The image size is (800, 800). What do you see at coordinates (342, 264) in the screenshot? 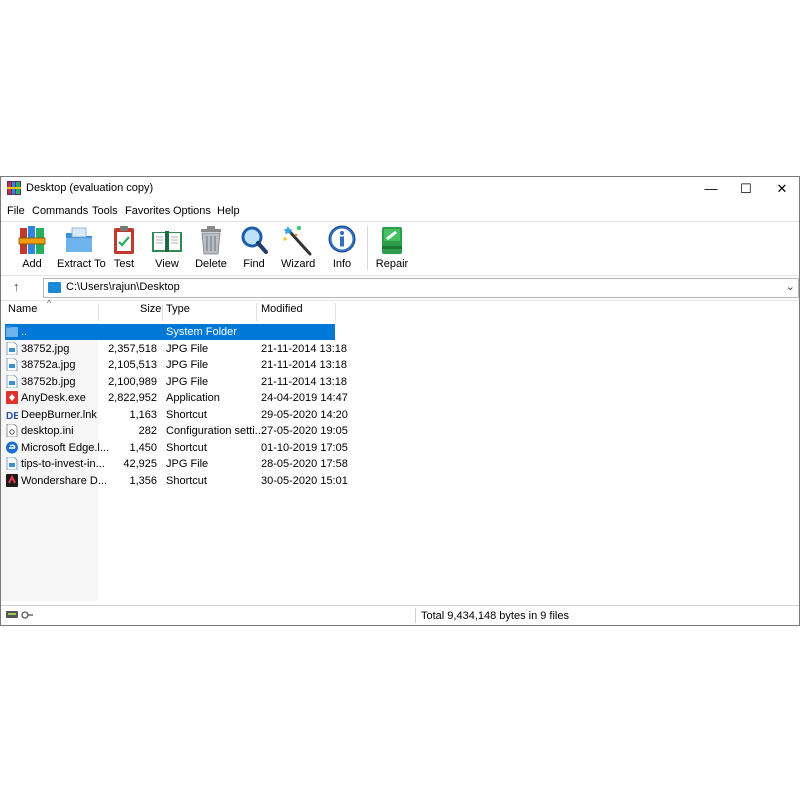
I see `info-label: Info` at bounding box center [342, 264].